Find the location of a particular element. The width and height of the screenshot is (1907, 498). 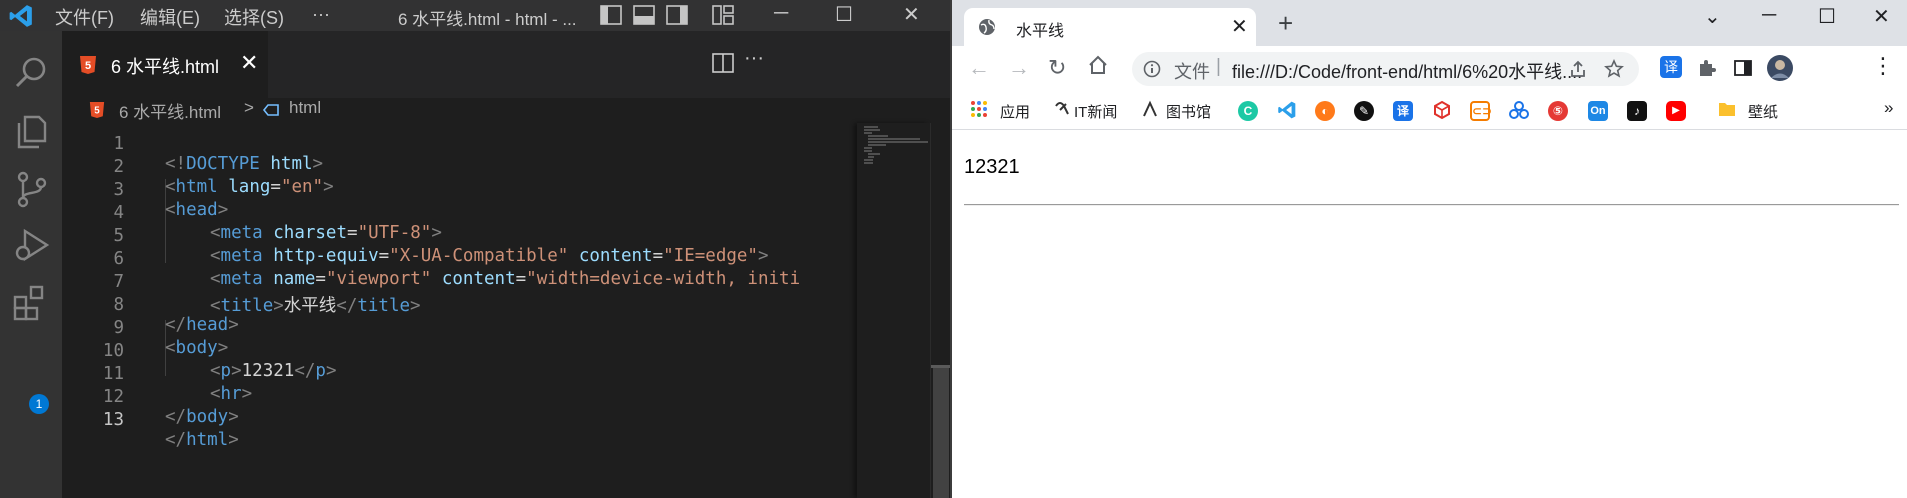

extensions-icon is located at coordinates (31, 303).